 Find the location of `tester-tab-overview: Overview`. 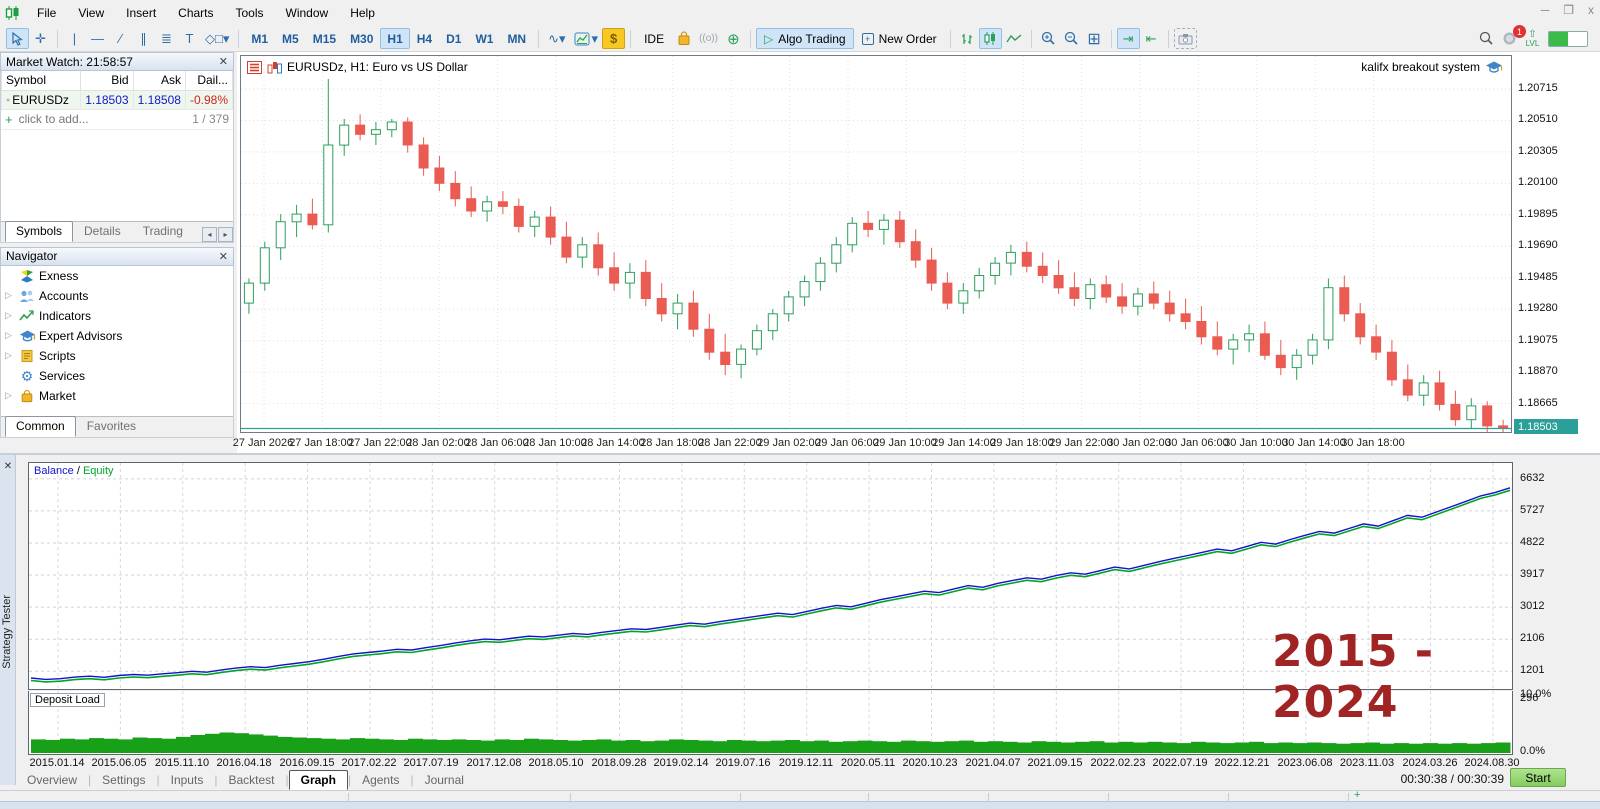

tester-tab-overview: Overview is located at coordinates (52, 780).